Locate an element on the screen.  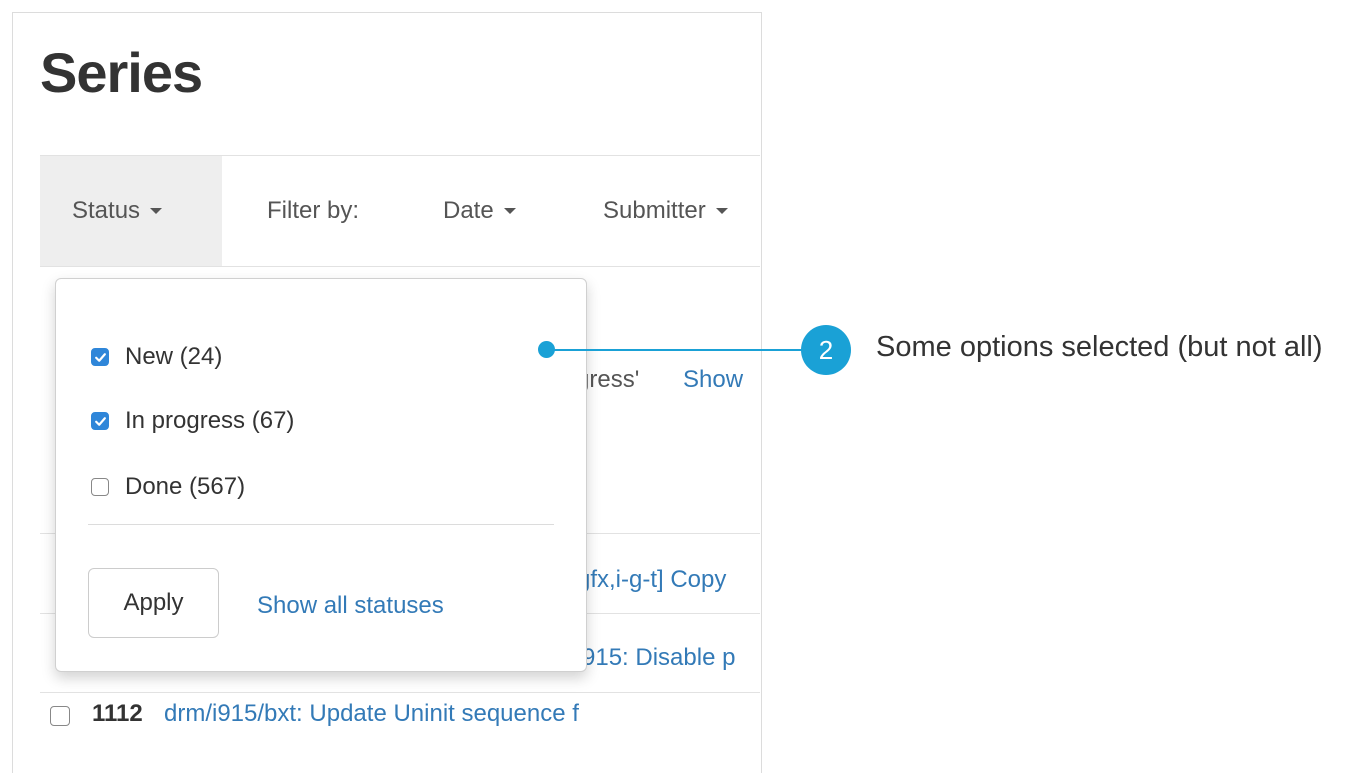
series-title-fragment: gfx,i-g-t] Copy is located at coordinates (651, 580).